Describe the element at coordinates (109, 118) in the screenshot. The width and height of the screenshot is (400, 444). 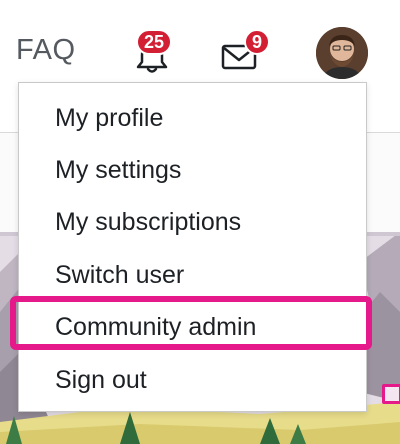
I see `menu-item-my-profile: My profile` at that location.